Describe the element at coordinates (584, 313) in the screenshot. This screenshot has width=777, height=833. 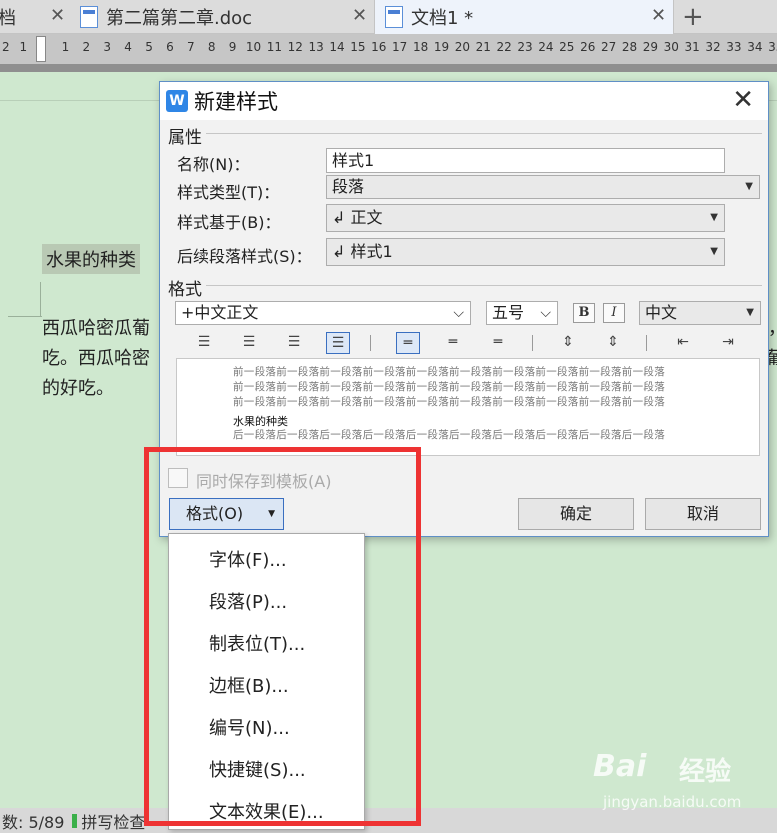
I see `bold-button: B` at that location.